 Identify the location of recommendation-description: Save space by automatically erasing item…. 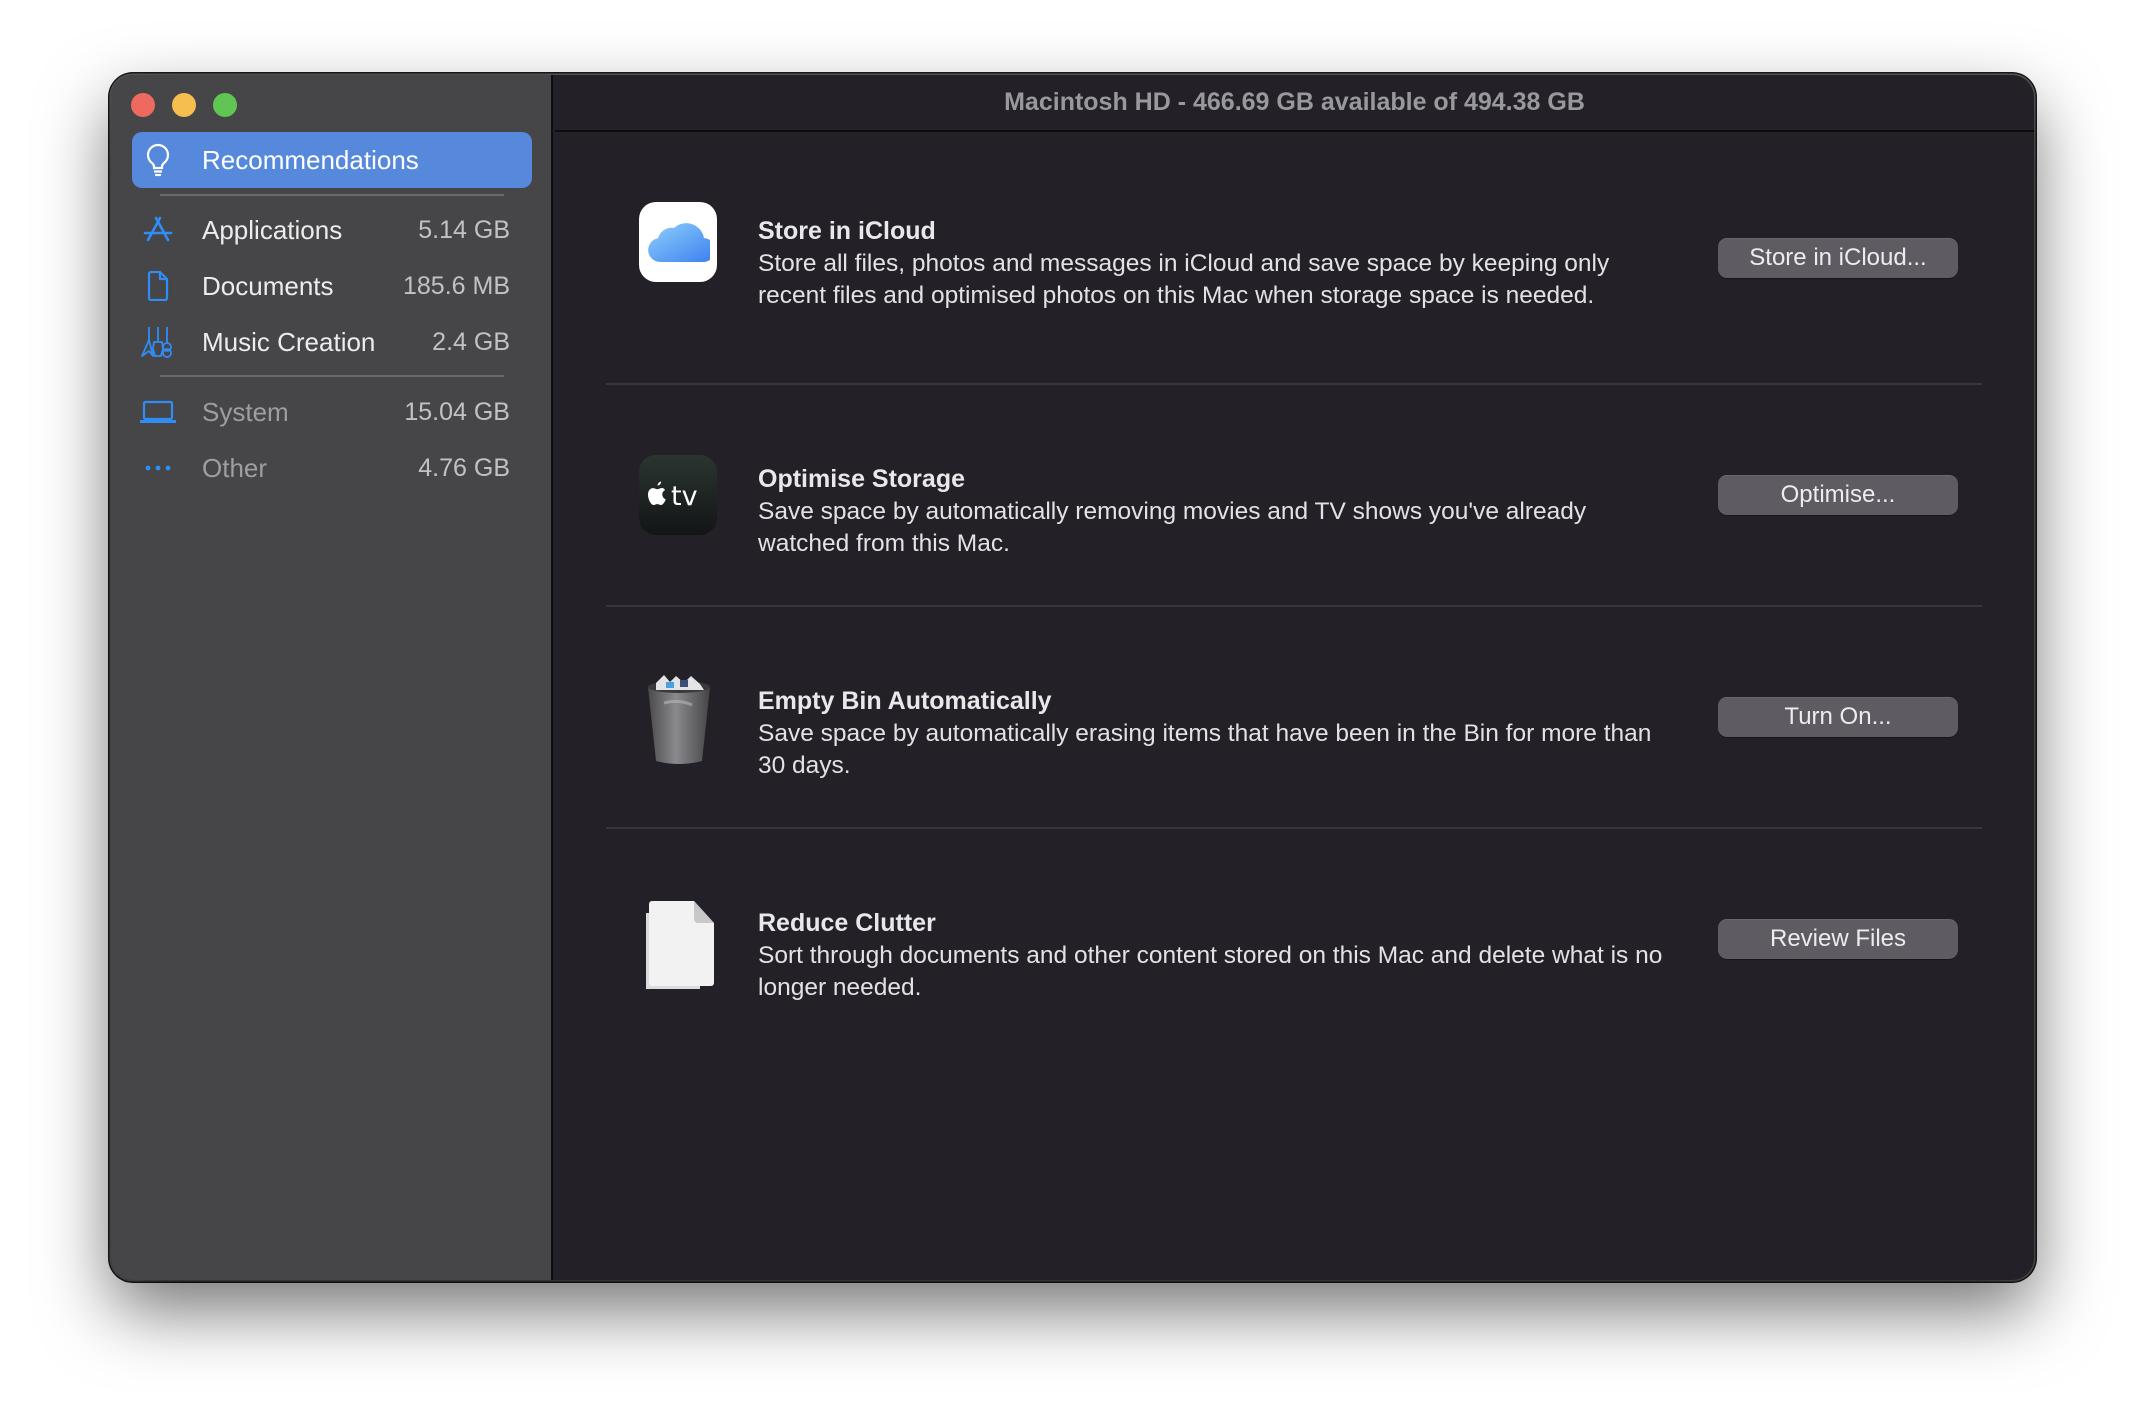
(1205, 749).